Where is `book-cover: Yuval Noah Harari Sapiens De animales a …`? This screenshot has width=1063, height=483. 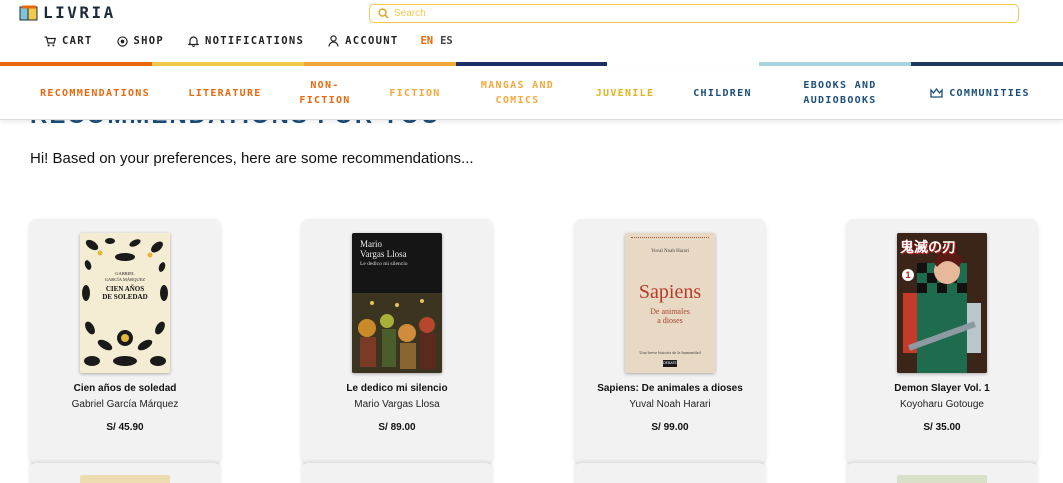
book-cover: Yuval Noah Harari Sapiens De animales a … is located at coordinates (670, 303).